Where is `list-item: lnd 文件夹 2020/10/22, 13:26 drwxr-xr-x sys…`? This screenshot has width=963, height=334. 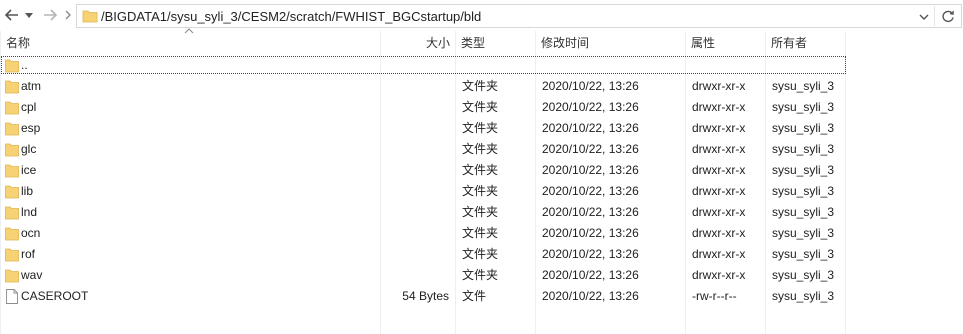
list-item: lnd 文件夹 2020/10/22, 13:26 drwxr-xr-x sys… is located at coordinates (481, 212).